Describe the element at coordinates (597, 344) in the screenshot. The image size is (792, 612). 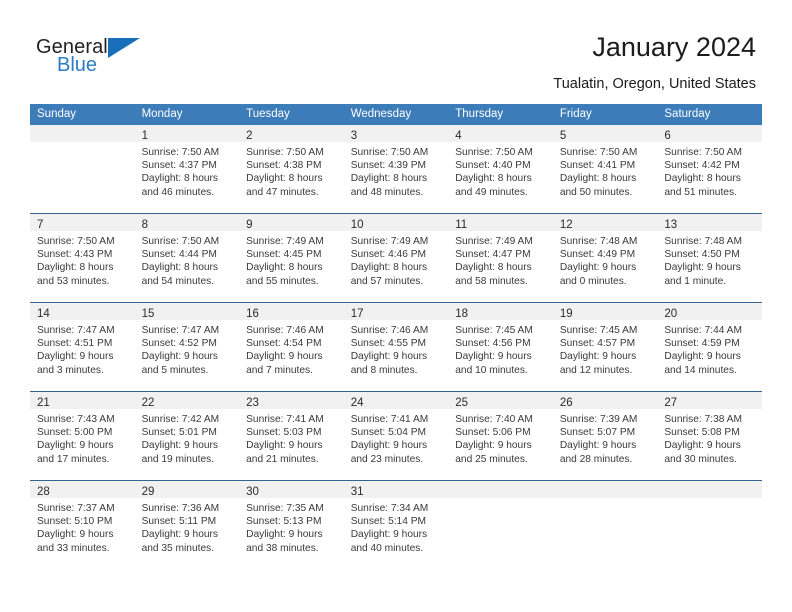
I see `sunset-time: Sunset: 4:57 PM` at that location.